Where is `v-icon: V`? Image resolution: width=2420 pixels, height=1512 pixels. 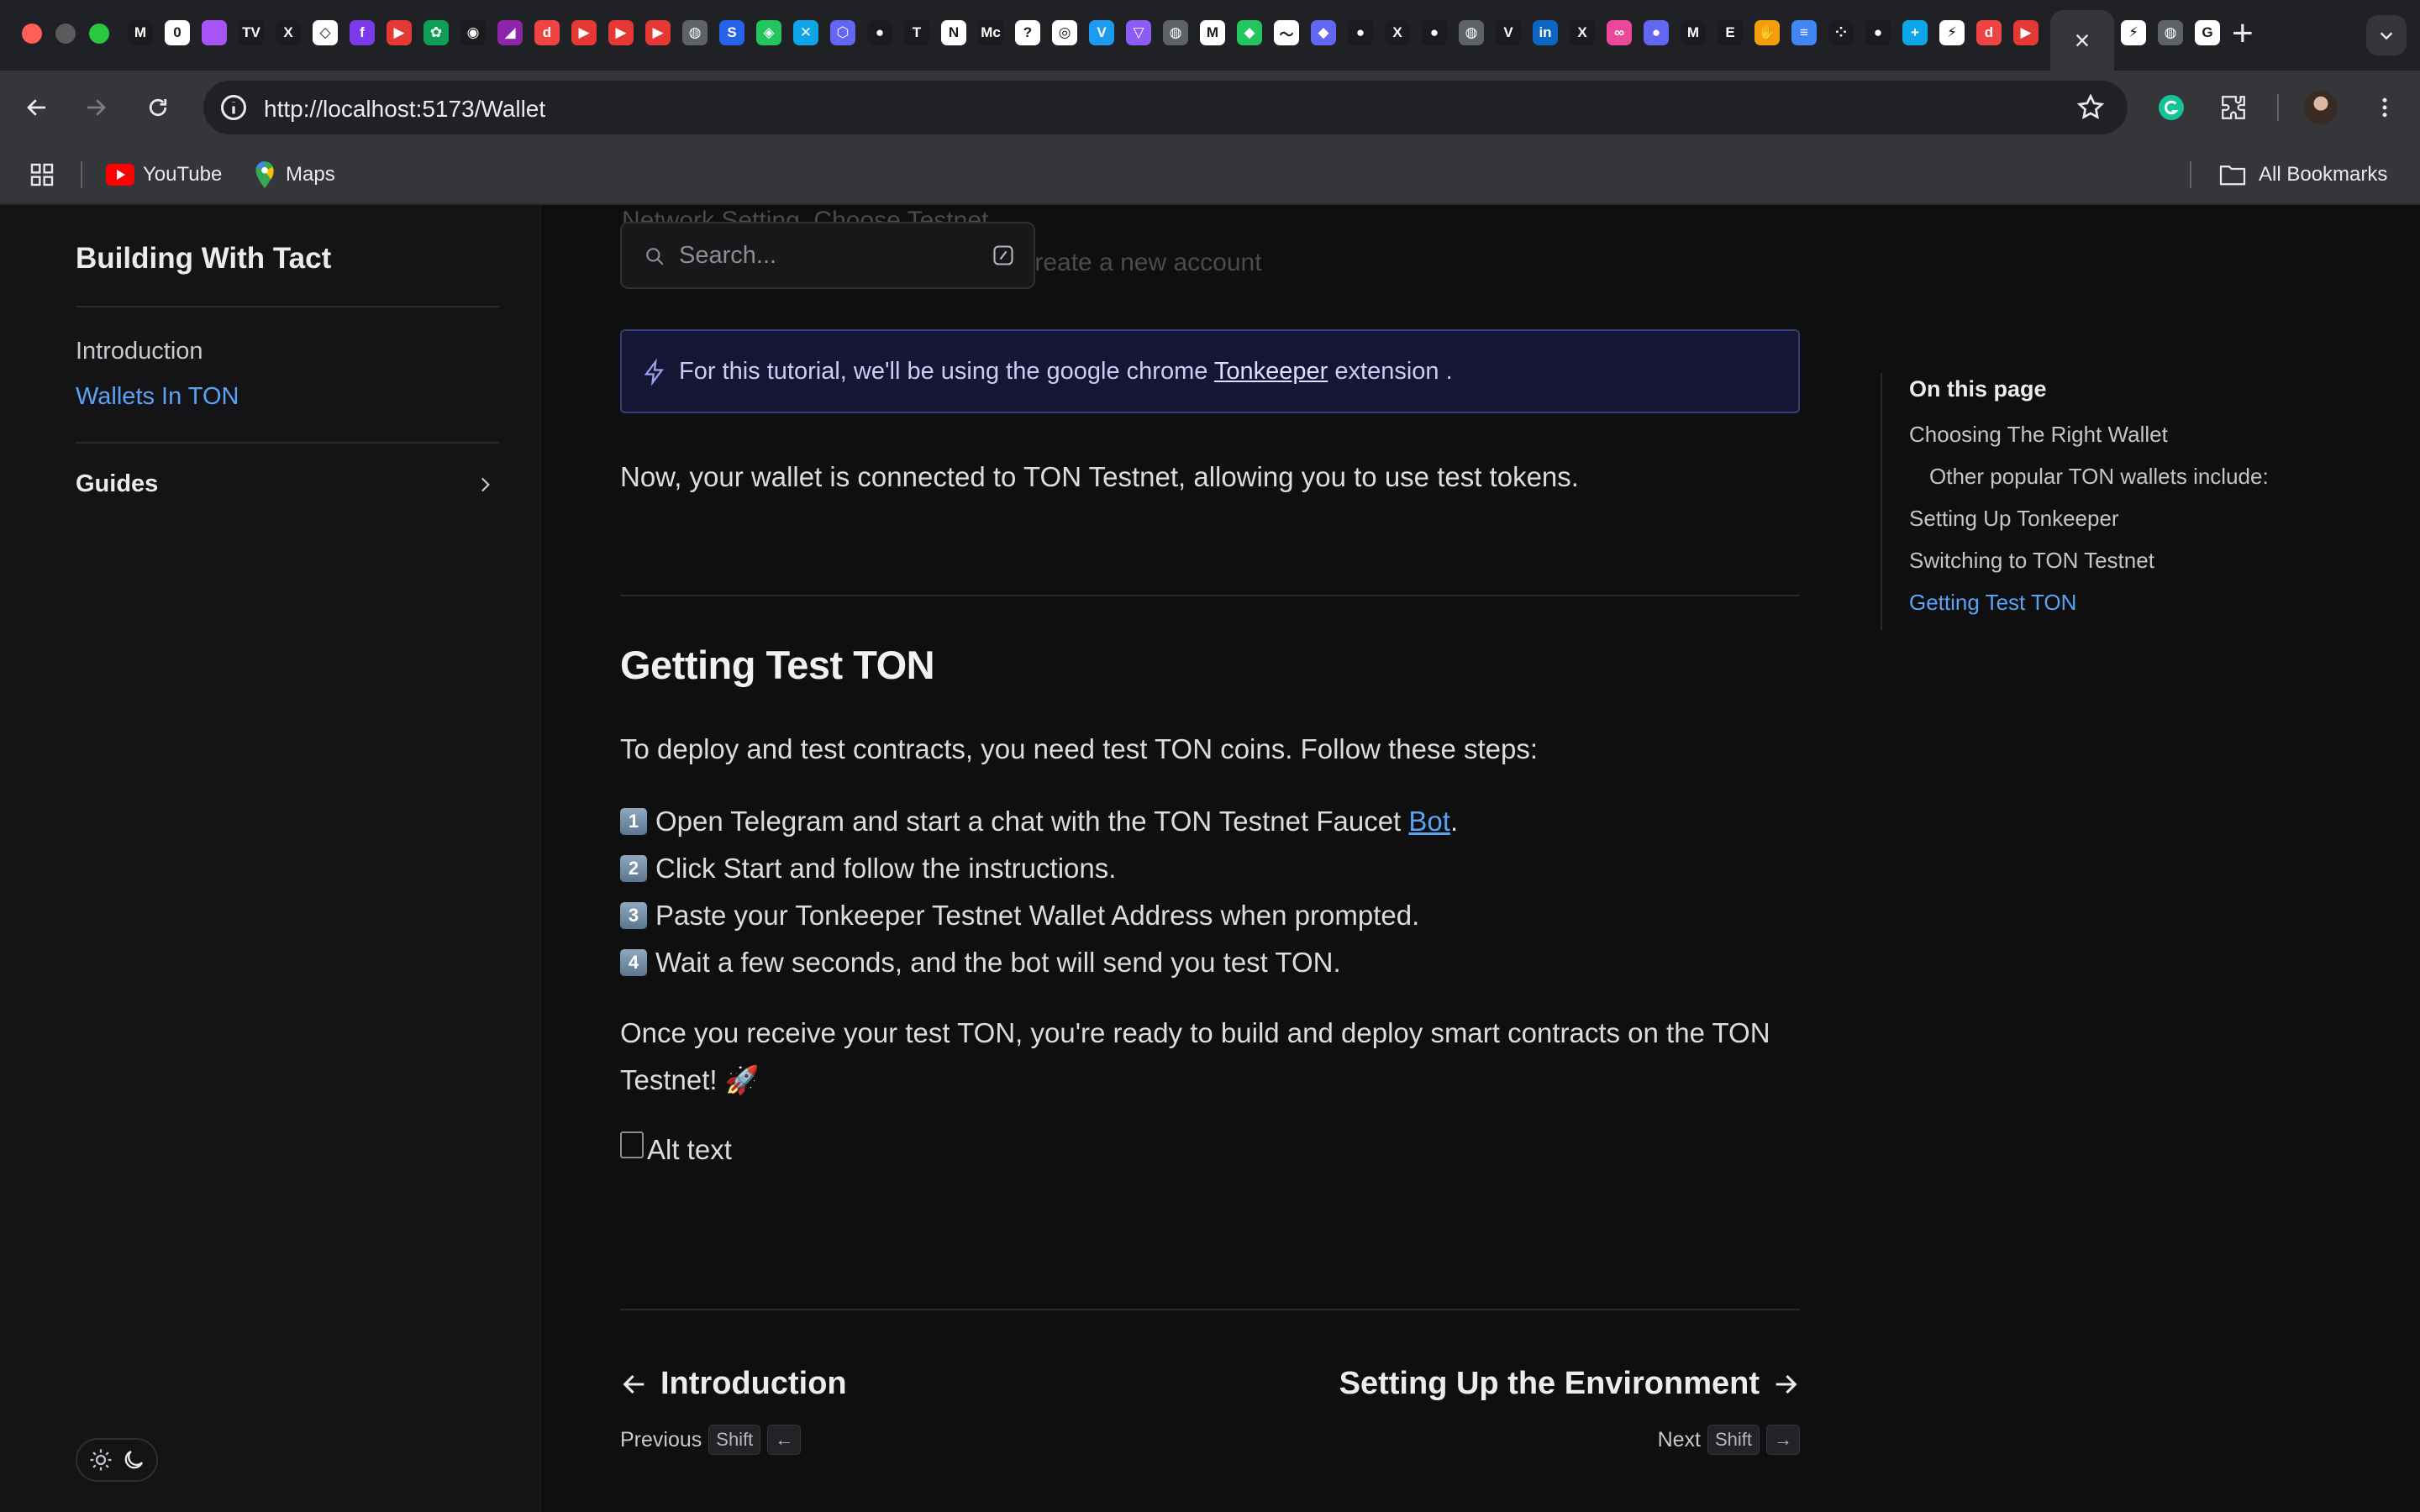
v-icon: V is located at coordinates (1508, 32).